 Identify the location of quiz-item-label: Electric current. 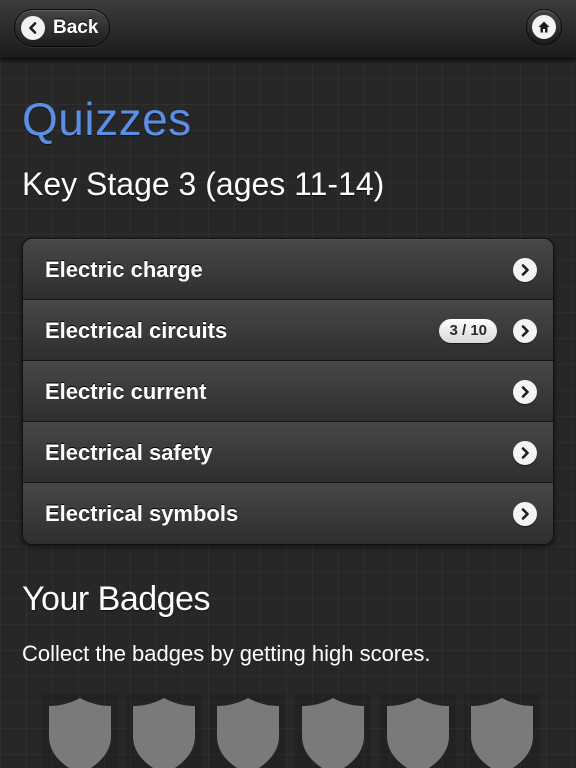
(126, 391).